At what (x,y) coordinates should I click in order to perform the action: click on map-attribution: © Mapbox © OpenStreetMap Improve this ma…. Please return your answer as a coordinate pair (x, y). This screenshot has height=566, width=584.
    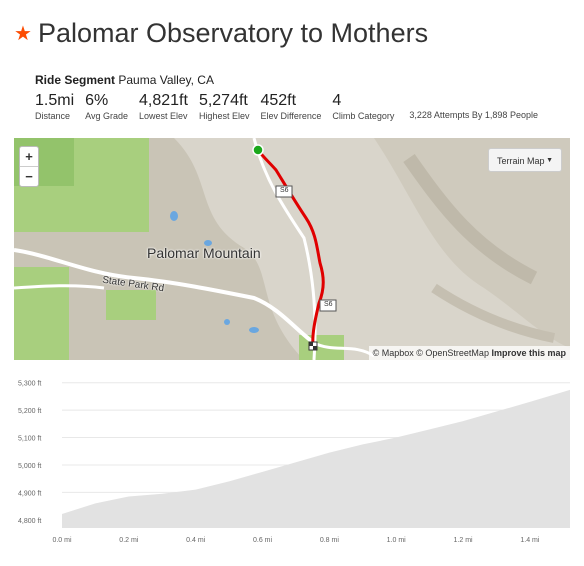
    Looking at the image, I should click on (469, 353).